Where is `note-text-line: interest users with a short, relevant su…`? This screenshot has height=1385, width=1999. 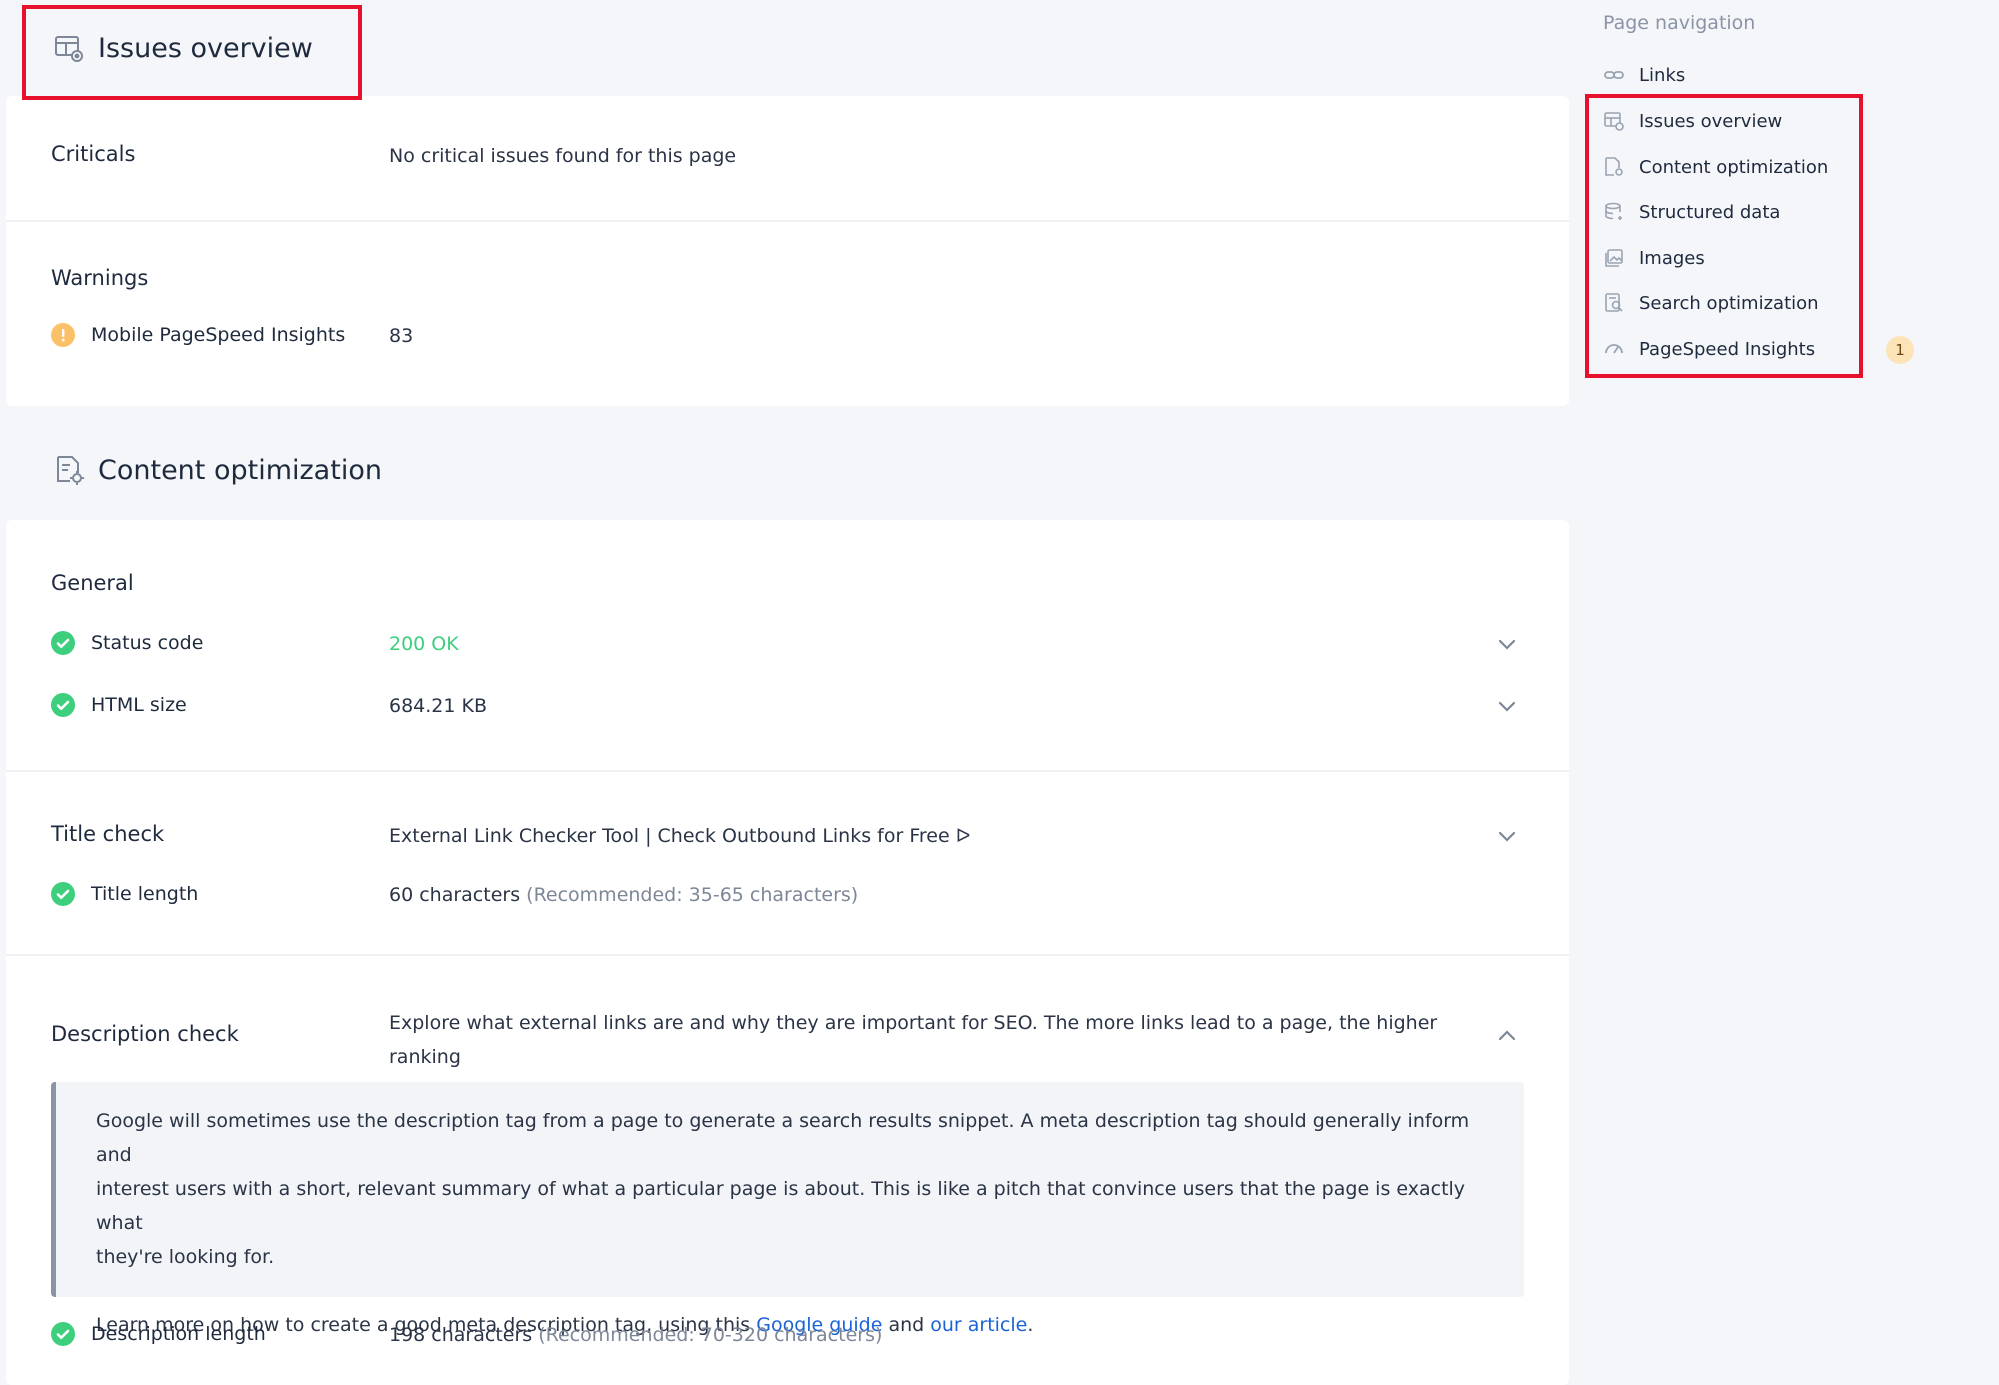 note-text-line: interest users with a short, relevant su… is located at coordinates (781, 1206).